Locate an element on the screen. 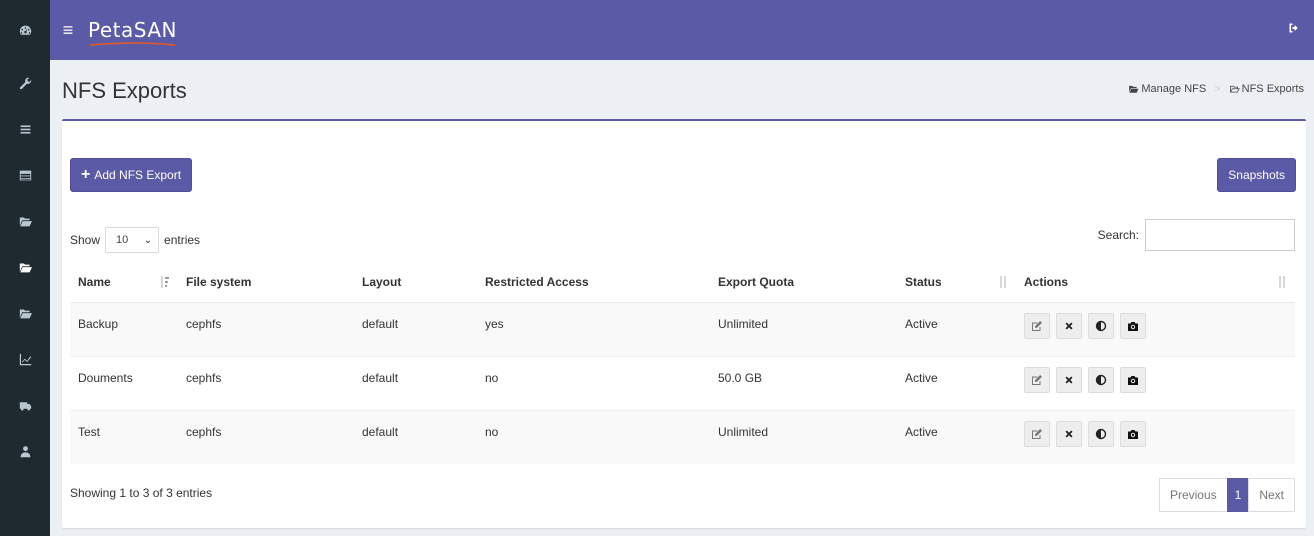 The width and height of the screenshot is (1314, 536). breadcrumb: Manage NFS > NFS Exports is located at coordinates (1216, 89).